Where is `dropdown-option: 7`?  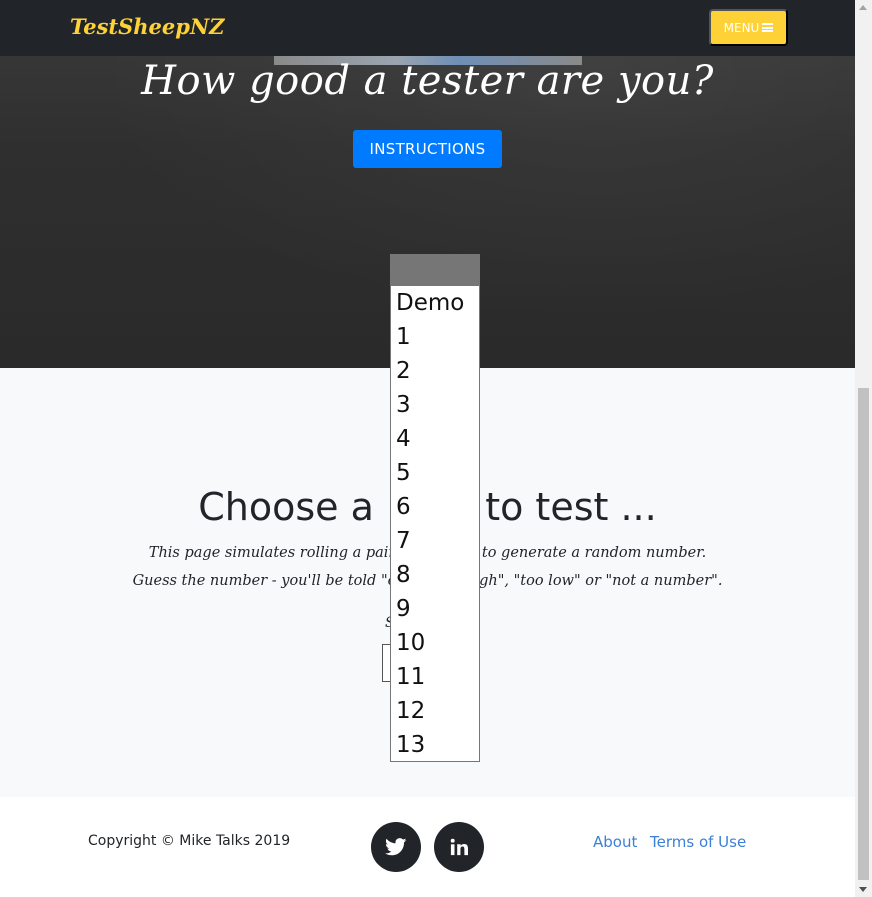
dropdown-option: 7 is located at coordinates (435, 541).